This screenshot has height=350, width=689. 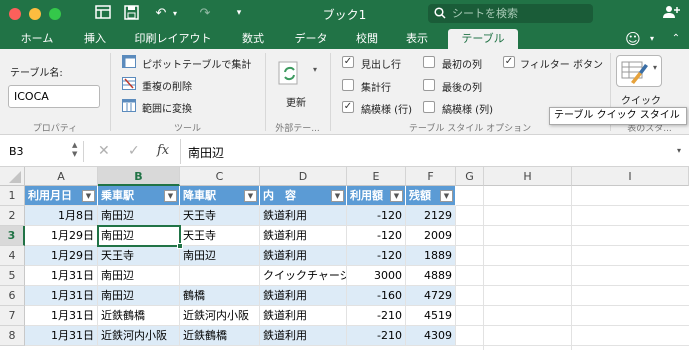 What do you see at coordinates (12, 196) in the screenshot?
I see `row-header-1: 1` at bounding box center [12, 196].